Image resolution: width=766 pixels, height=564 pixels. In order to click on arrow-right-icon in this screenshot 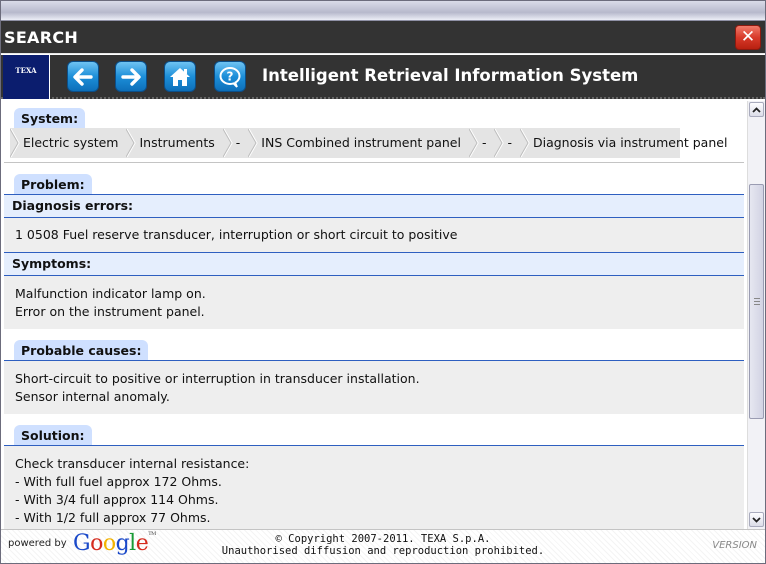, I will do `click(131, 76)`.